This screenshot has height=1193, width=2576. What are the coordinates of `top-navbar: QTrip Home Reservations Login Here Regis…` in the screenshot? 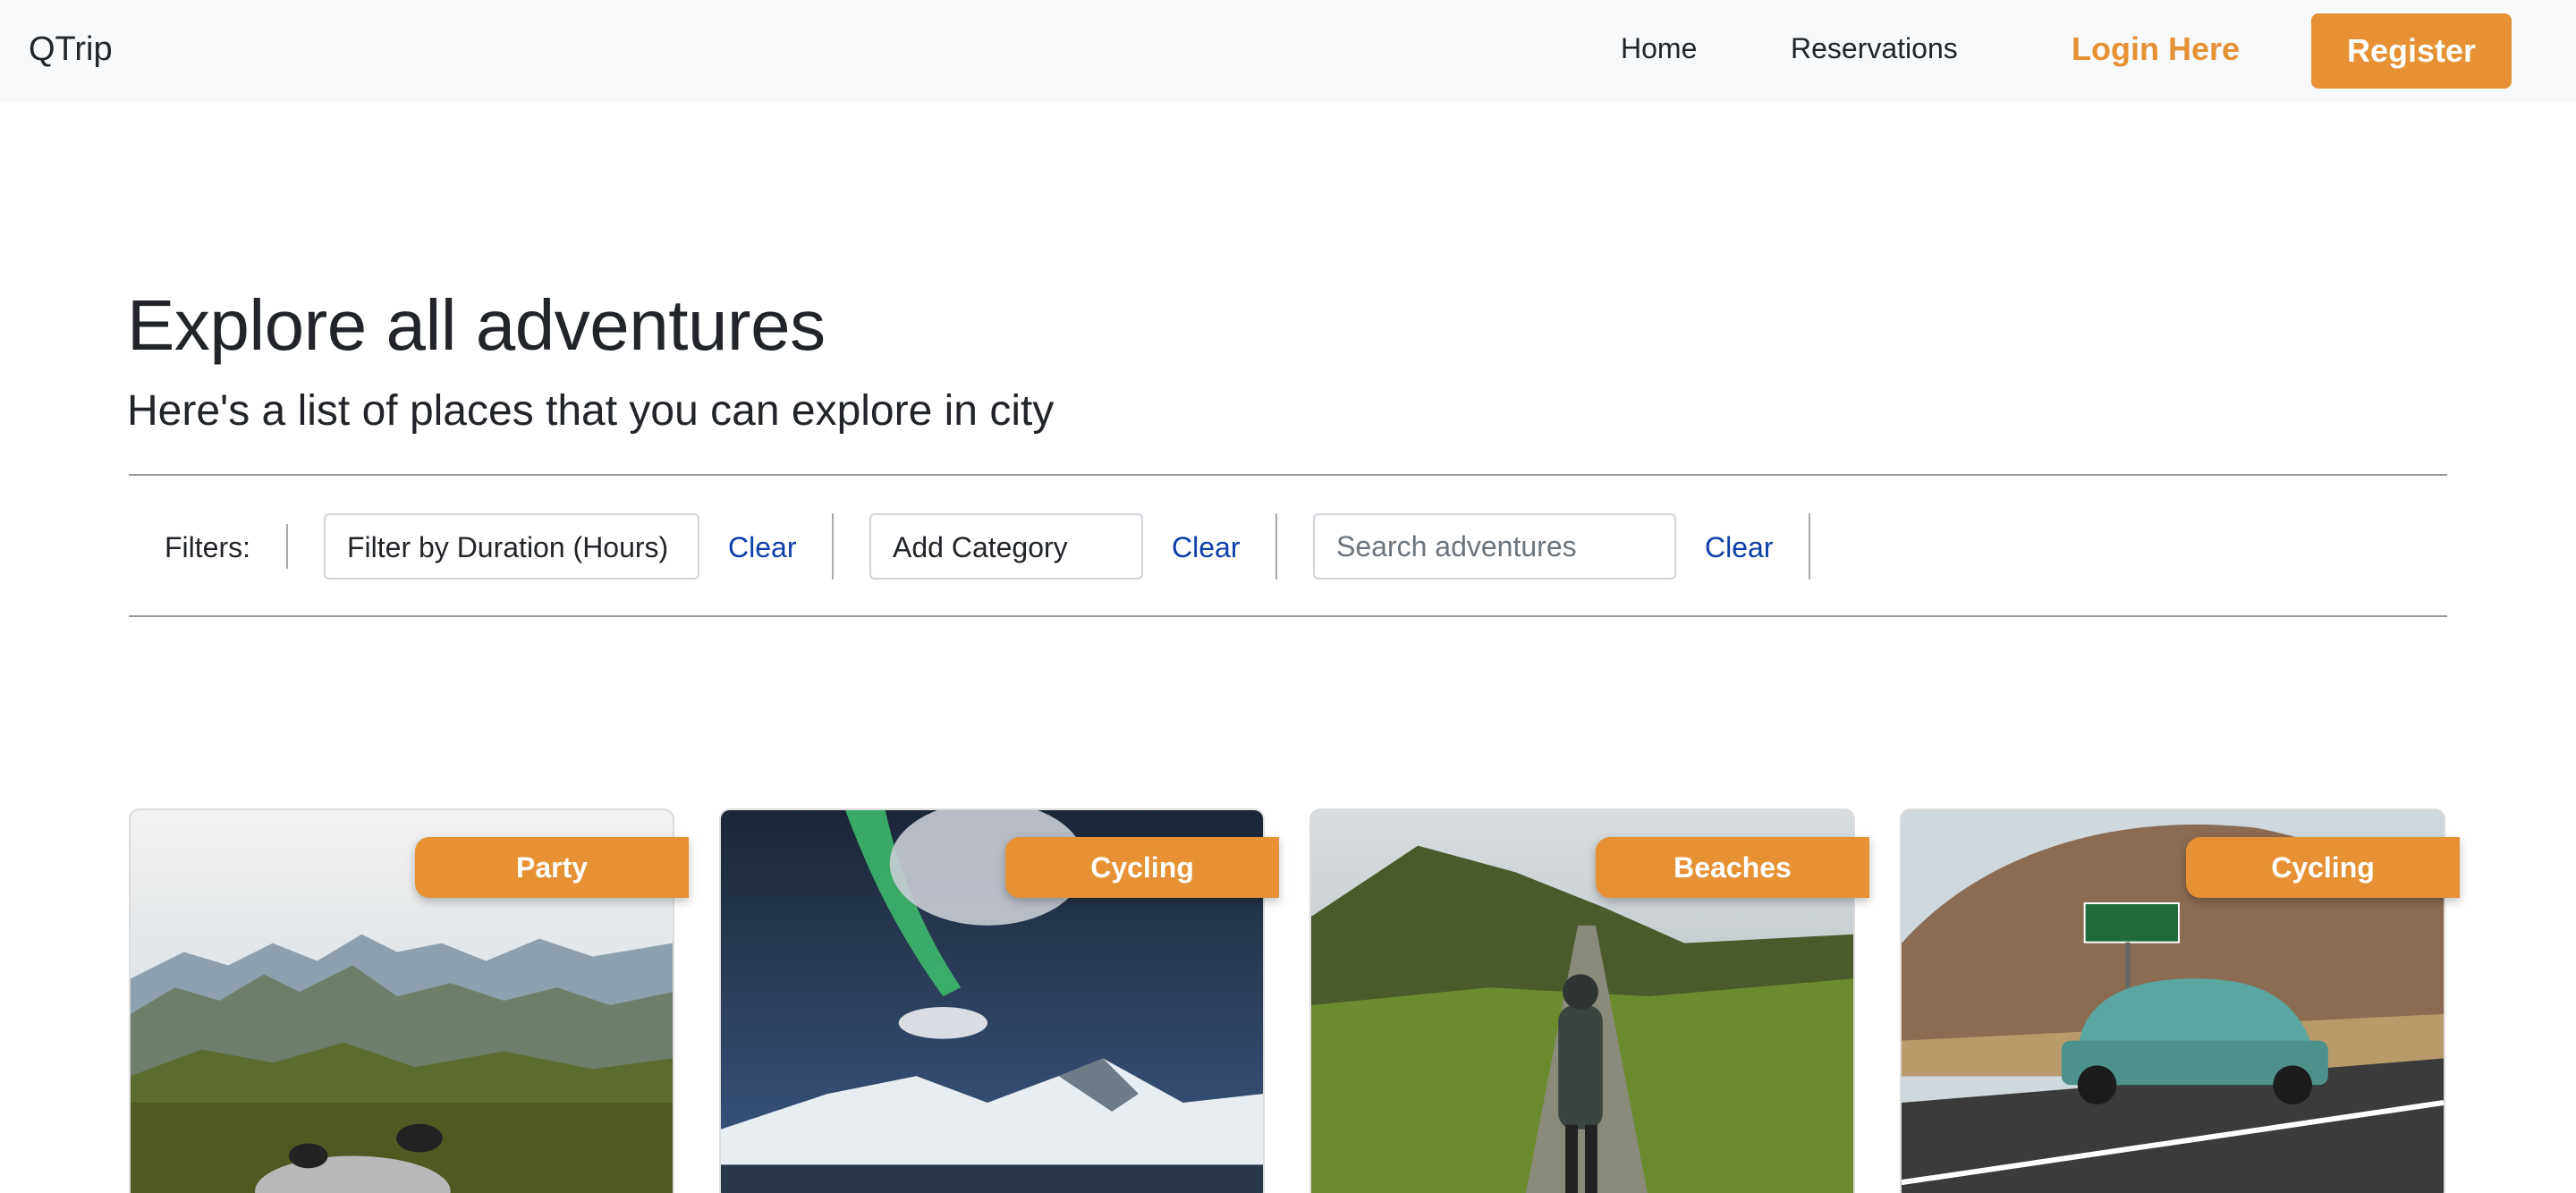 It's located at (1288, 51).